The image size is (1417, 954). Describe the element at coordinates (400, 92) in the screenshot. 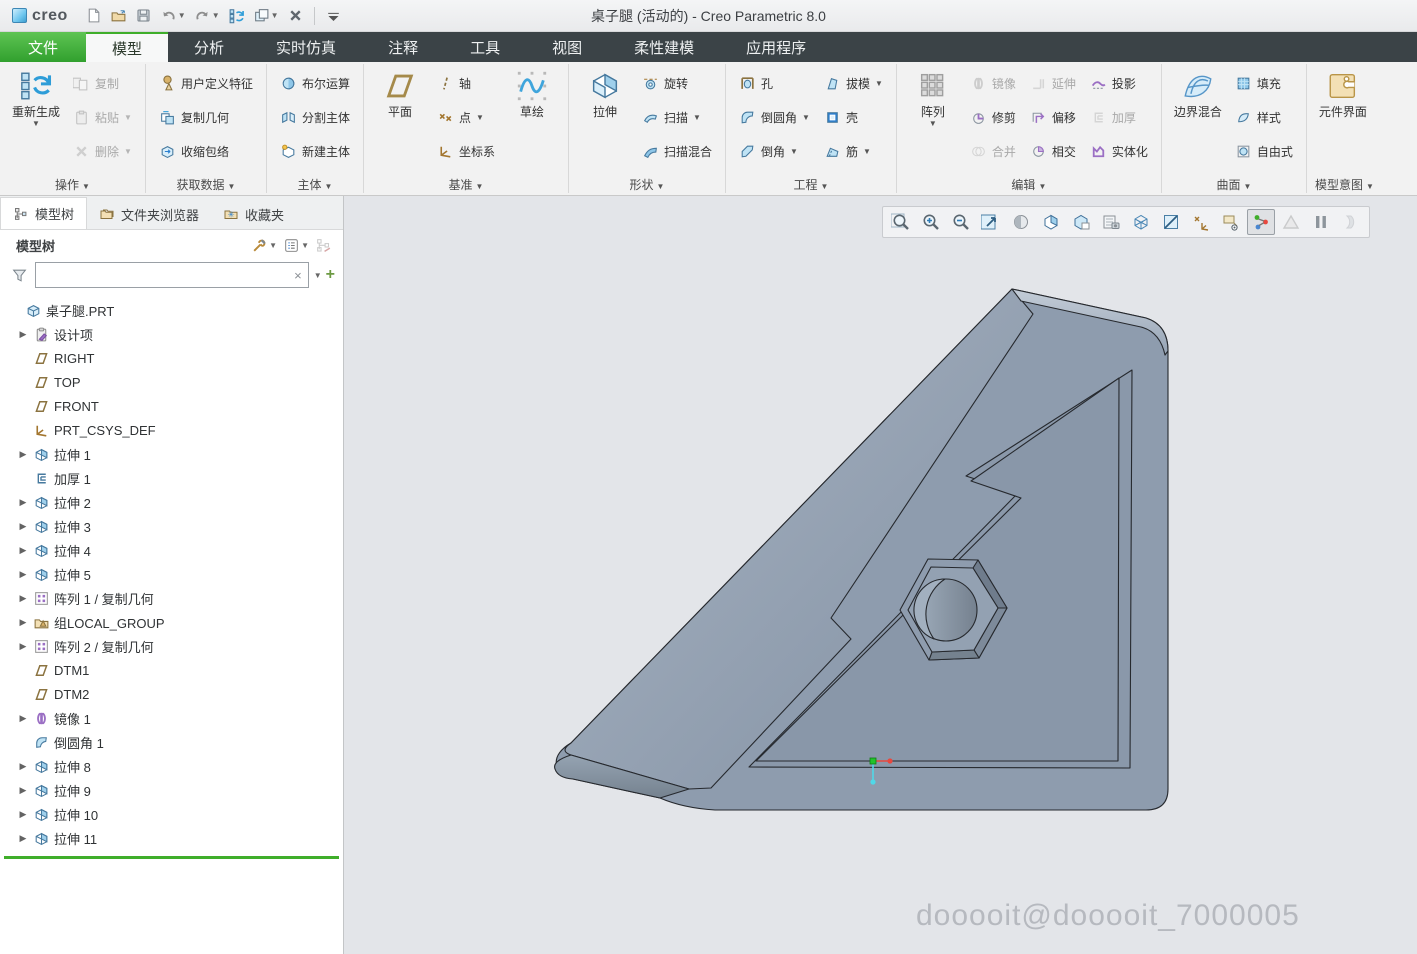

I see `ribbon-button-平面: 平面` at that location.